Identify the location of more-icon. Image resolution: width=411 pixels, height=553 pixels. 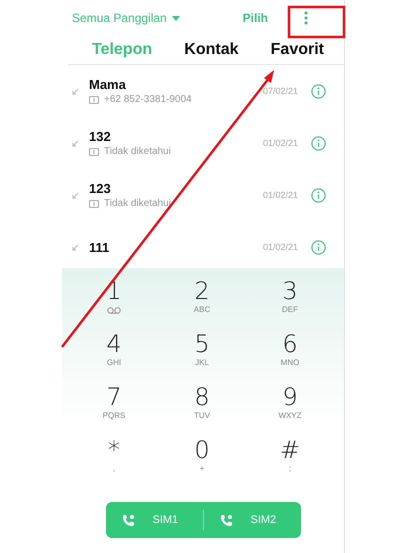
(306, 18).